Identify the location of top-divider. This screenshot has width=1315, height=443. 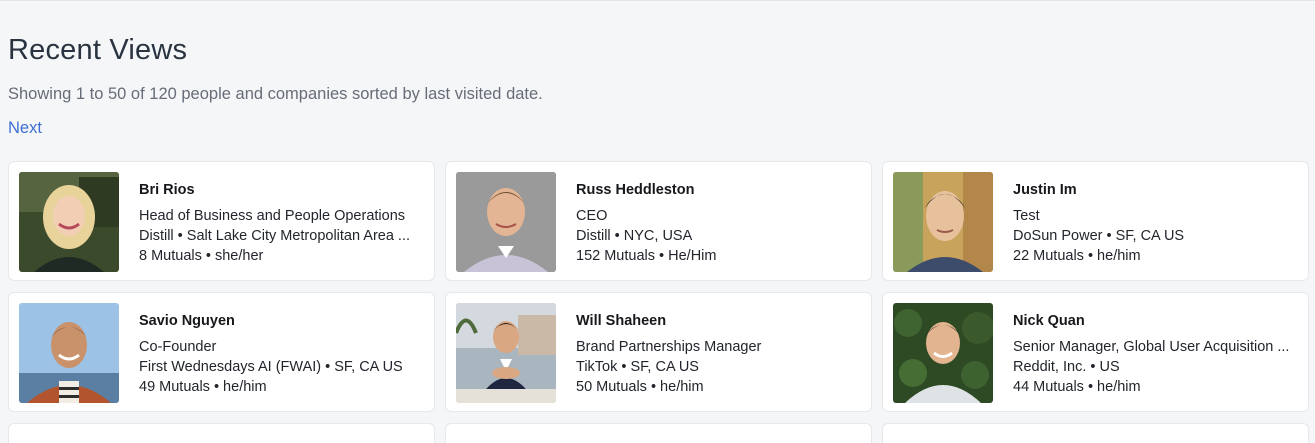
(657, 0).